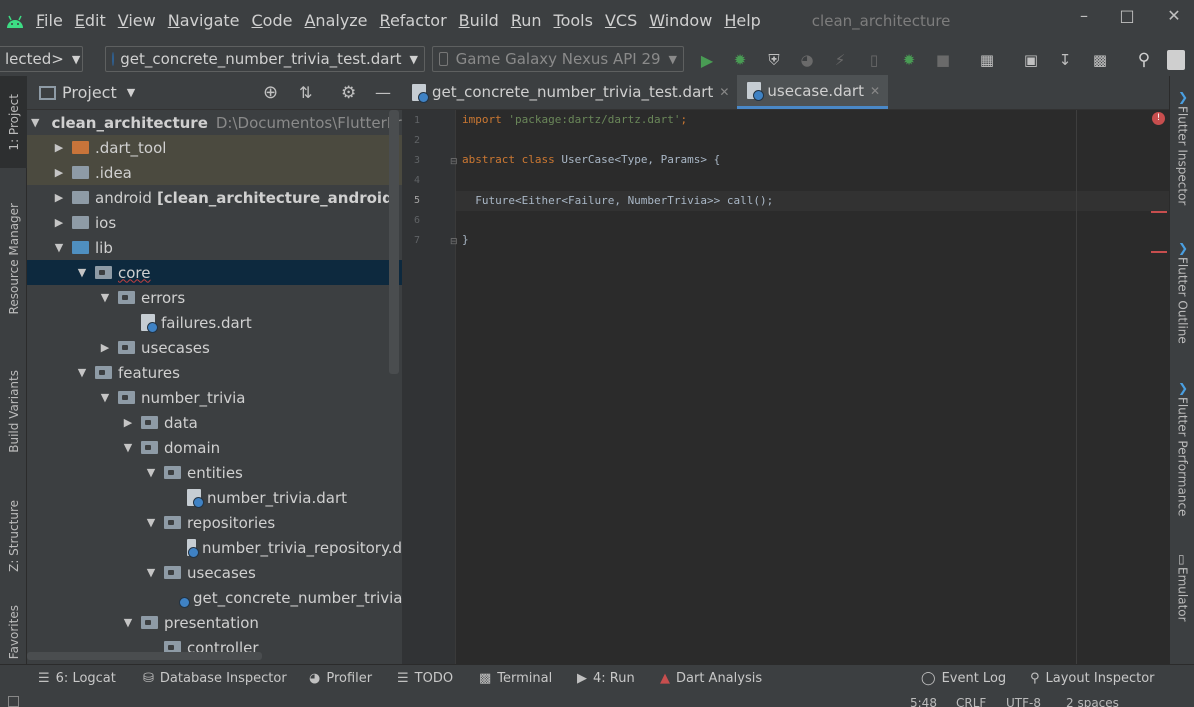 The height and width of the screenshot is (707, 1194). Describe the element at coordinates (272, 21) in the screenshot. I see `menu-code: Code` at that location.